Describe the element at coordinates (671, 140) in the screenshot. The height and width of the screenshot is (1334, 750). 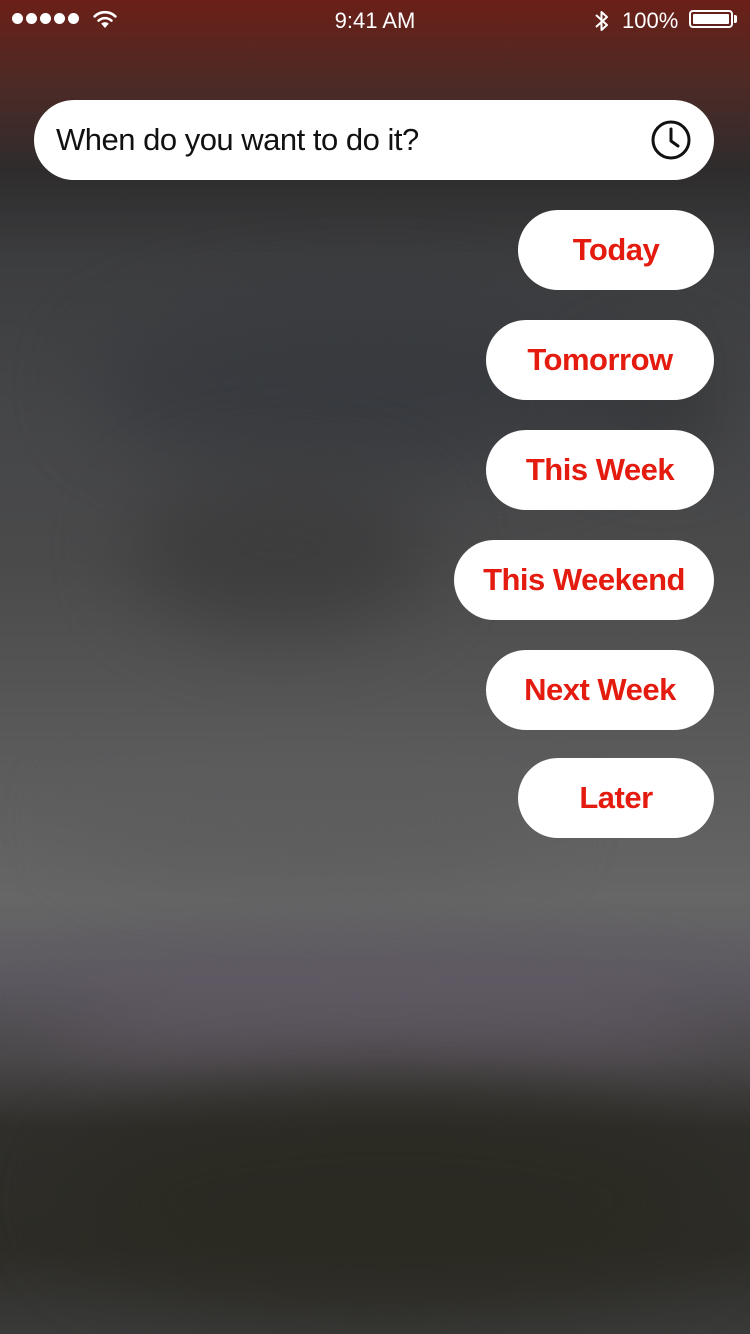
I see `clock-icon` at that location.